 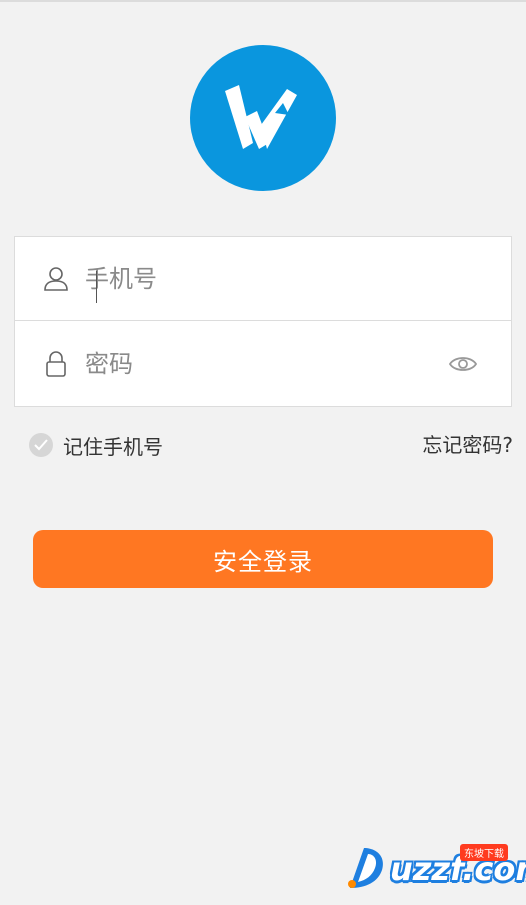 I want to click on watermark: uzzf.com 东坡下载, so click(x=434, y=868).